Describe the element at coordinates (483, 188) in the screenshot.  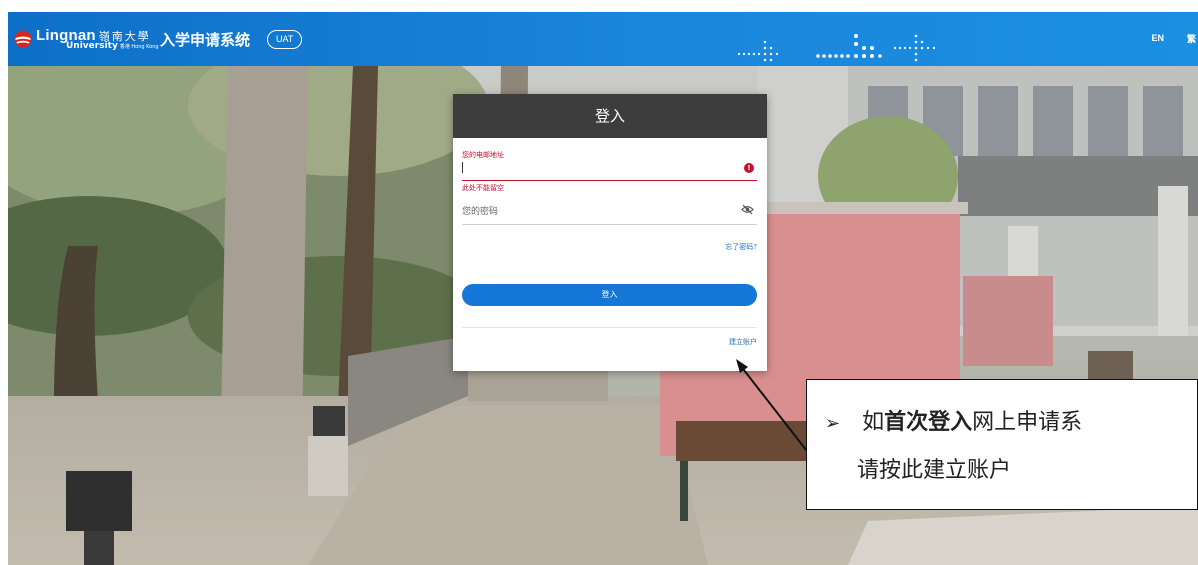
I see `email-error-message: 此处不能留空` at that location.